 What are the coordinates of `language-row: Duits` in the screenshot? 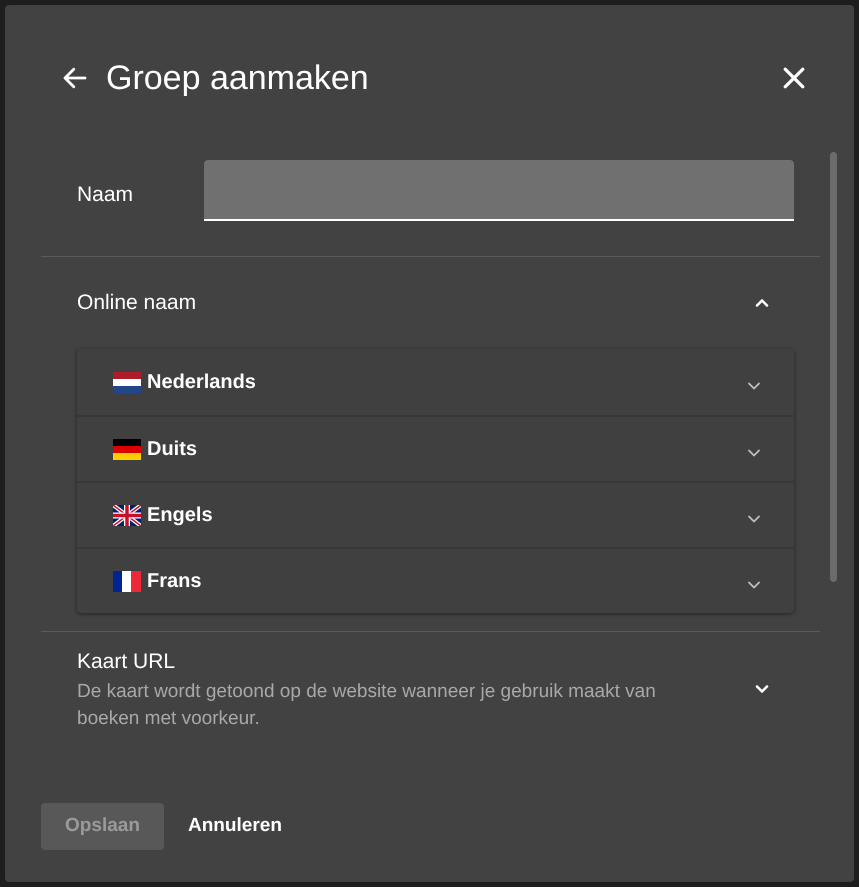 It's located at (435, 448).